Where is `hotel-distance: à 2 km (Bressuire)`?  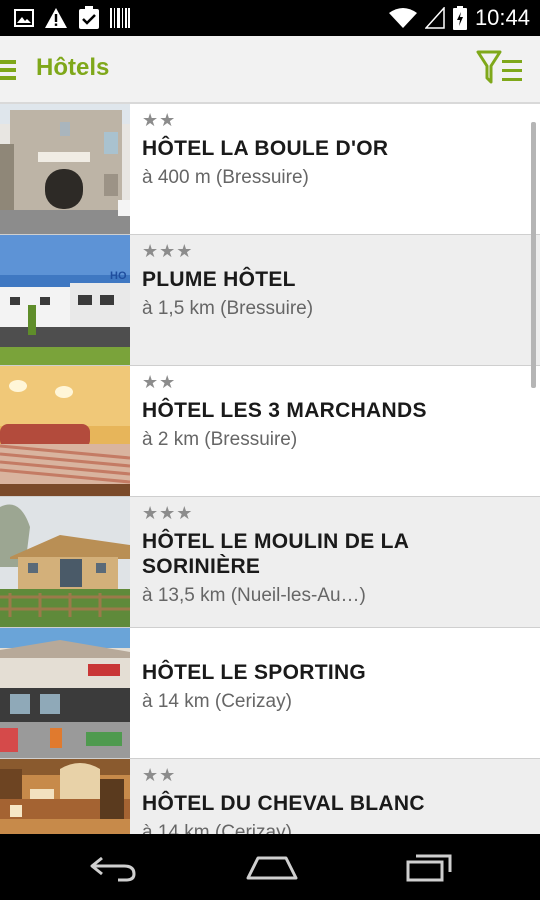
hotel-distance: à 2 km (Bressuire) is located at coordinates (220, 439).